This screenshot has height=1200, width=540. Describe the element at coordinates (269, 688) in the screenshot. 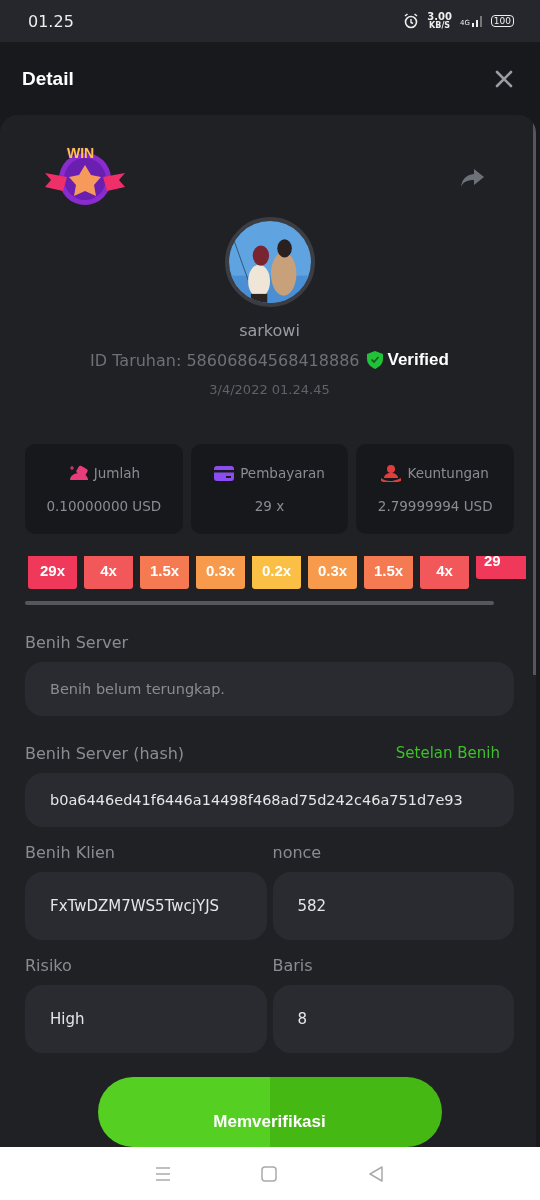

I see `input-field: Benih belum terungkap.` at that location.